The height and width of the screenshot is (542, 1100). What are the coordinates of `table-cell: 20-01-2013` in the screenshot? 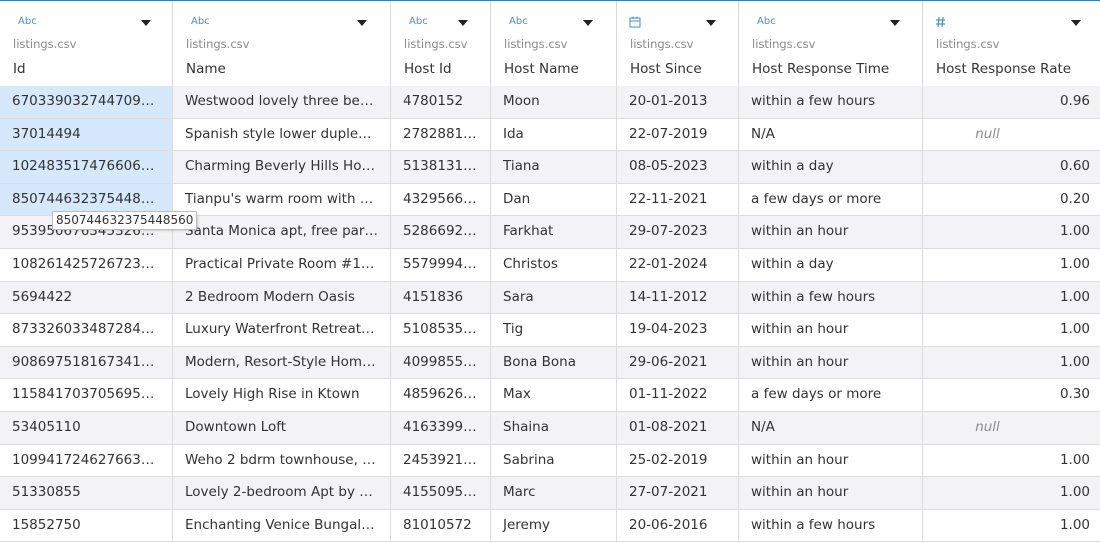 It's located at (678, 102).